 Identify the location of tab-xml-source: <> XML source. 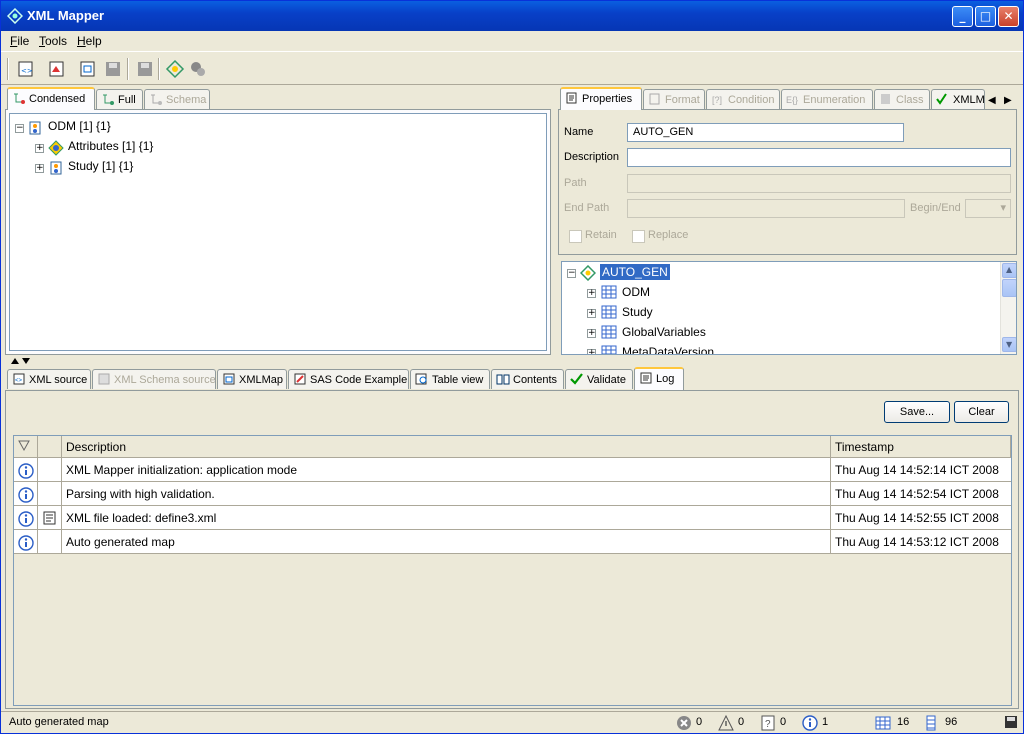
(49, 379).